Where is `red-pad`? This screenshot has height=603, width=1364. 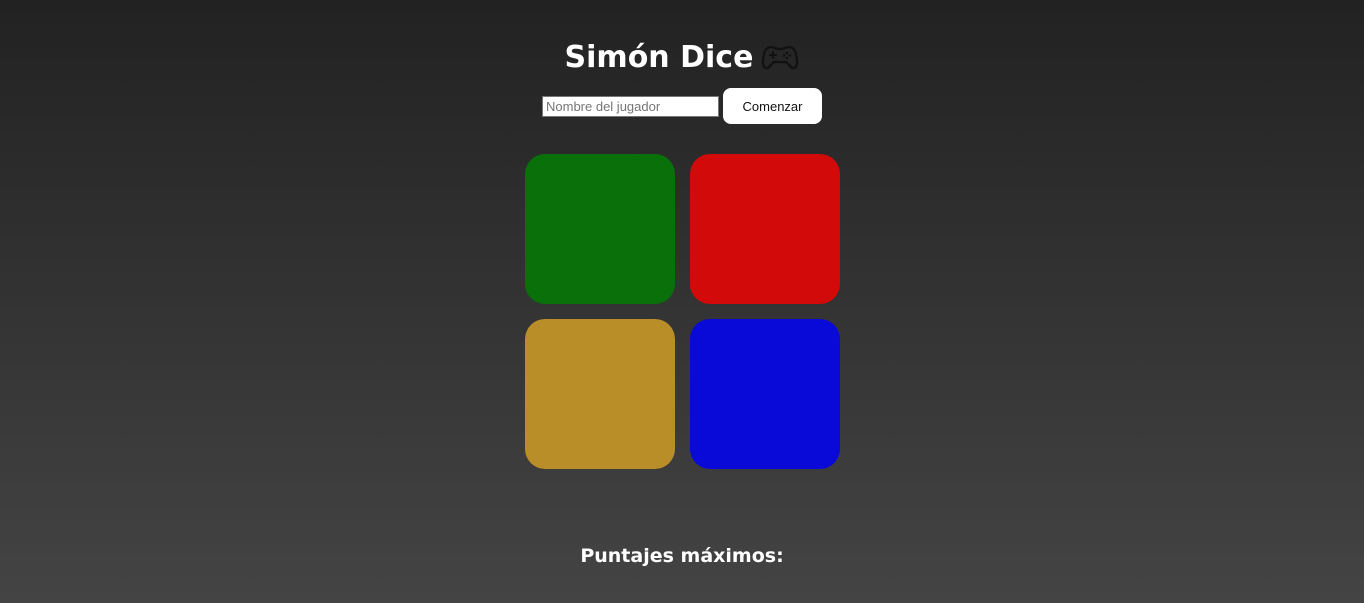
red-pad is located at coordinates (765, 229).